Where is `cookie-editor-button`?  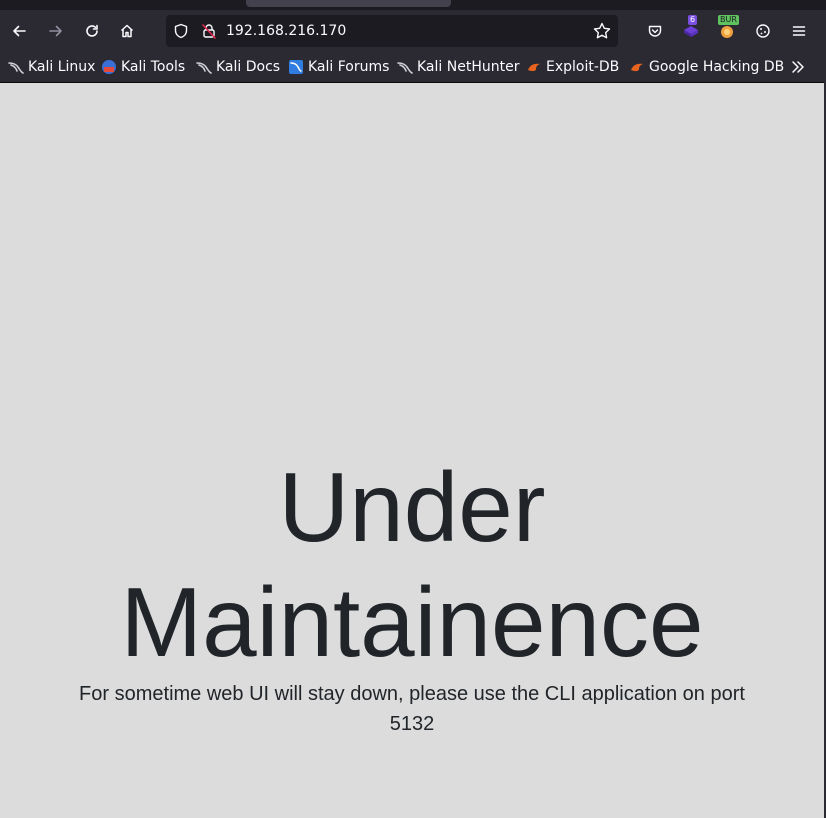
cookie-editor-button is located at coordinates (763, 31).